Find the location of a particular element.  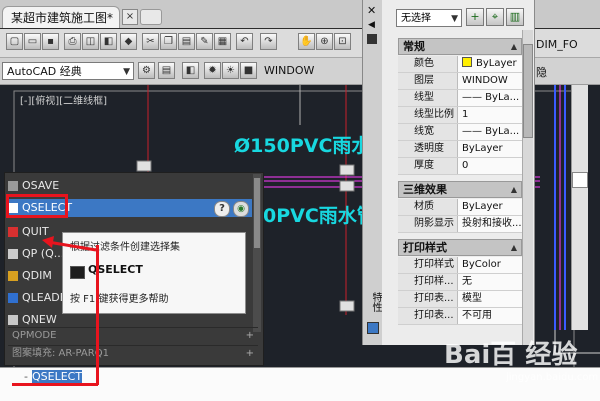

layer-properties-icon: ▤ is located at coordinates (166, 70).